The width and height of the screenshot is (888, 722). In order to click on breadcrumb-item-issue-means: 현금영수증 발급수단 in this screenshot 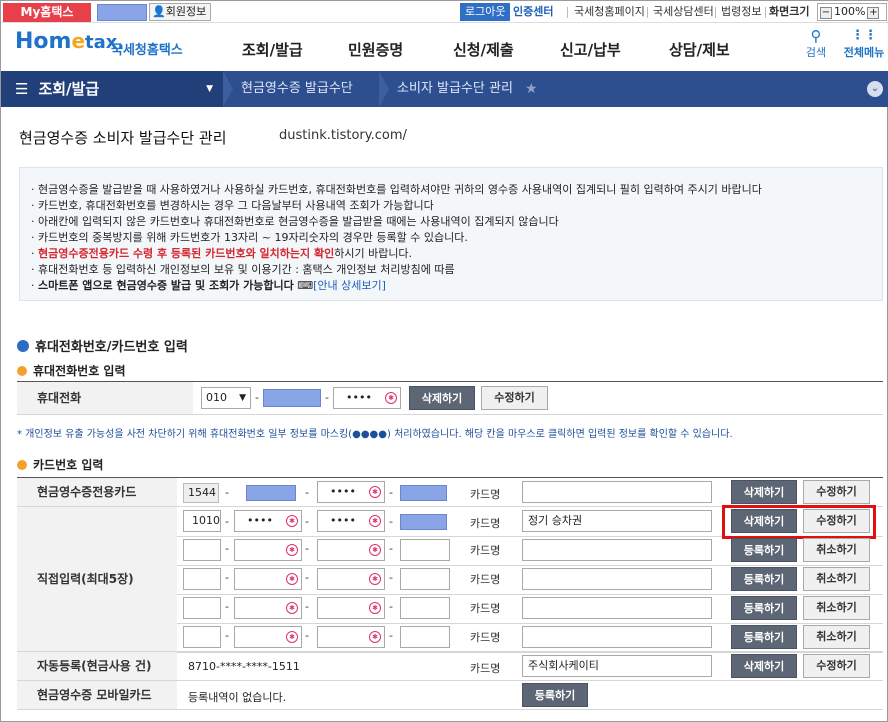, I will do `click(297, 89)`.